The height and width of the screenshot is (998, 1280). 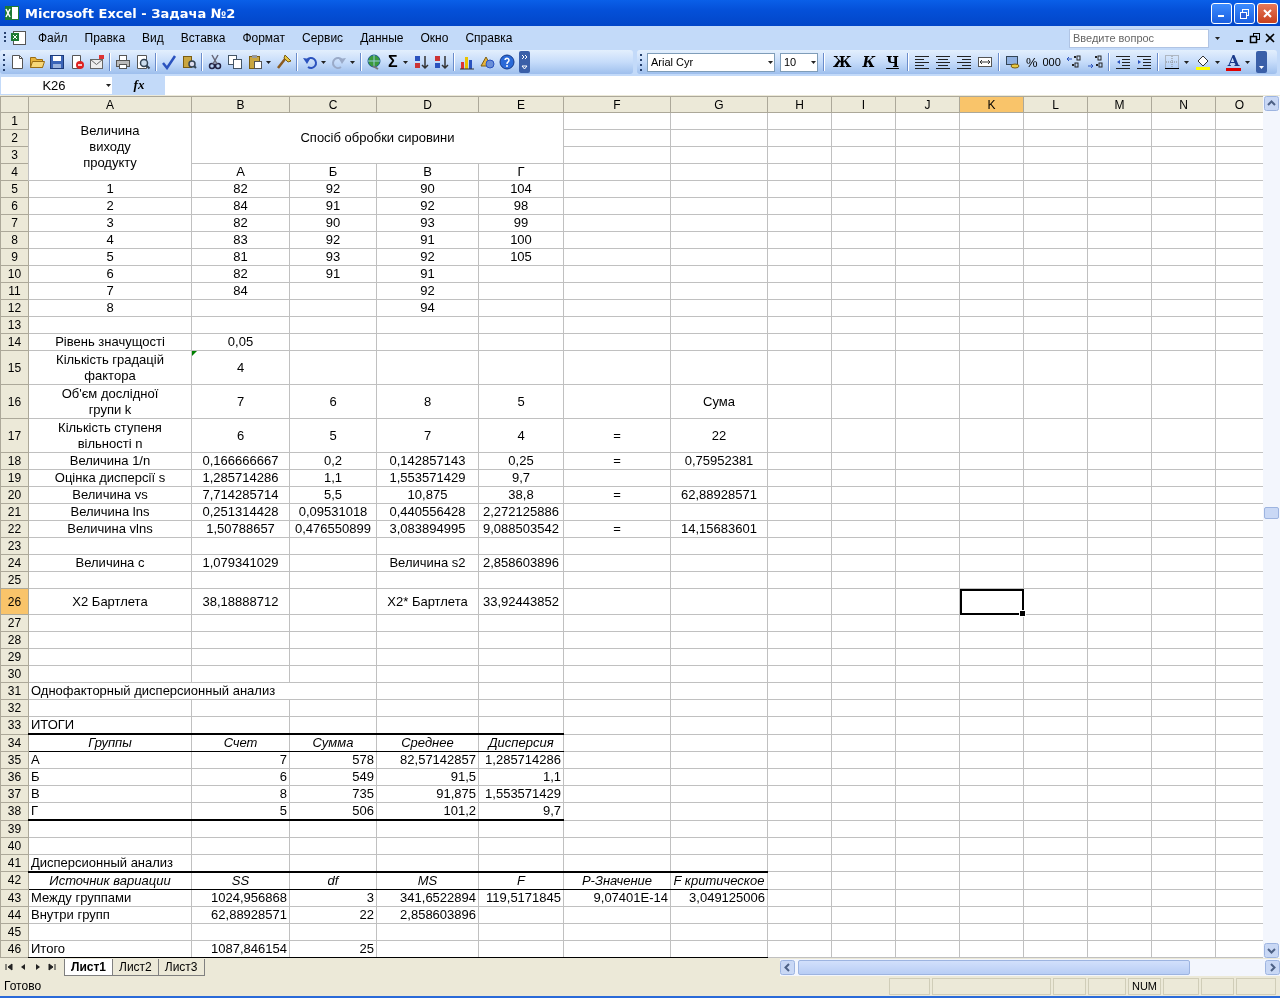 What do you see at coordinates (984, 62) in the screenshot?
I see `merge-center-icon` at bounding box center [984, 62].